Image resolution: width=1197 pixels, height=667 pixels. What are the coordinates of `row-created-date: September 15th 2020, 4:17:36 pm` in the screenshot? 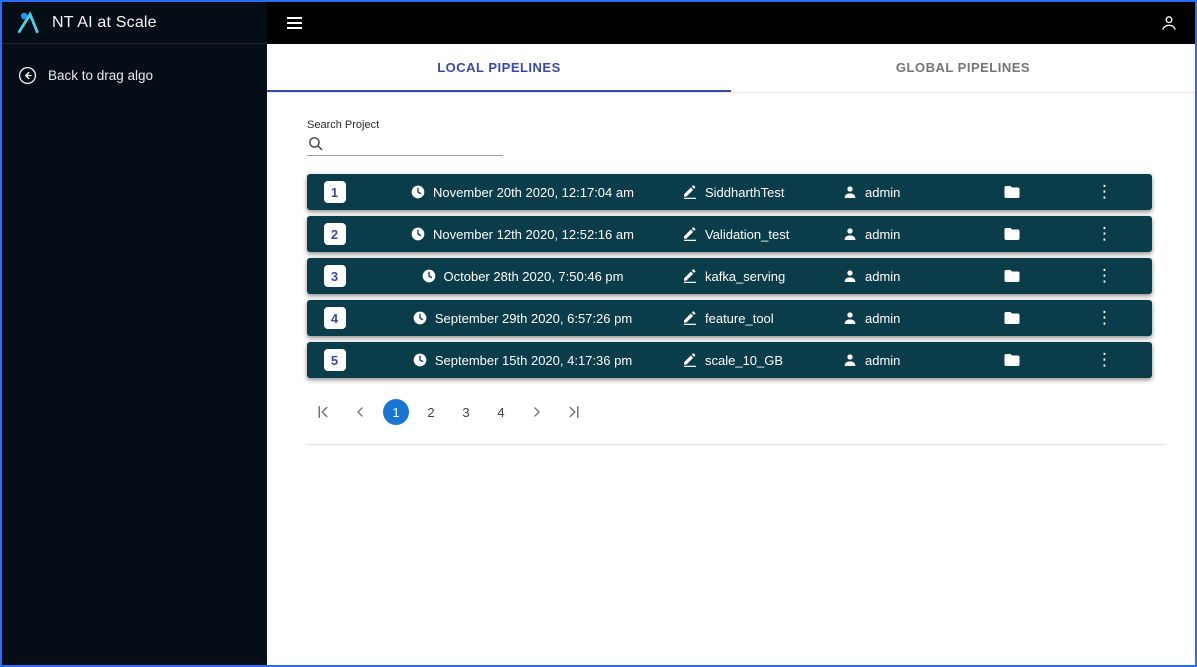 It's located at (522, 360).